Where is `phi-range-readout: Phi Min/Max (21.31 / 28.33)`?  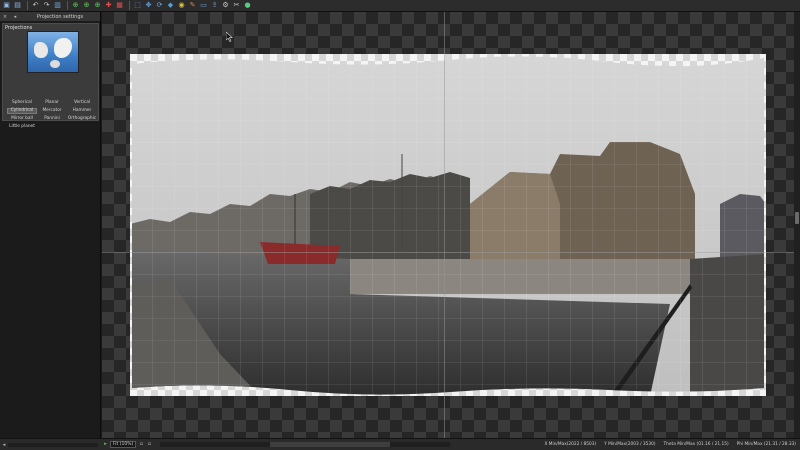
phi-range-readout: Phi Min/Max (21.31 / 28.33) is located at coordinates (766, 444).